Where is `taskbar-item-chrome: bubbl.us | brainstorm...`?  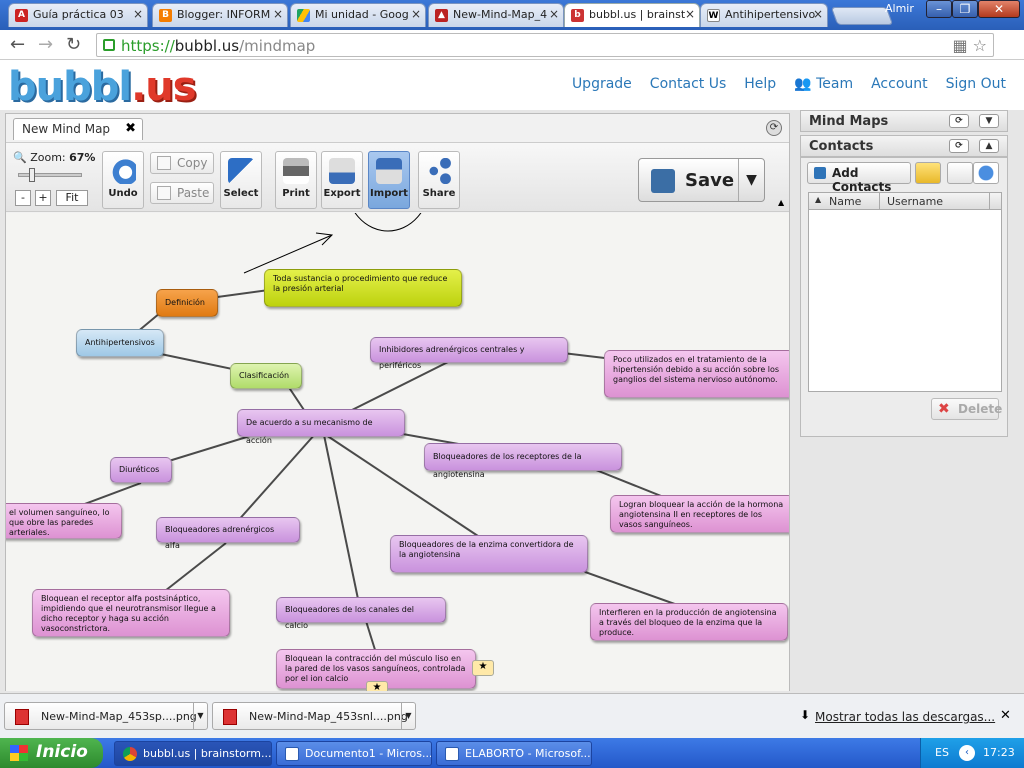
taskbar-item-chrome: bubbl.us | brainstorm... is located at coordinates (193, 753).